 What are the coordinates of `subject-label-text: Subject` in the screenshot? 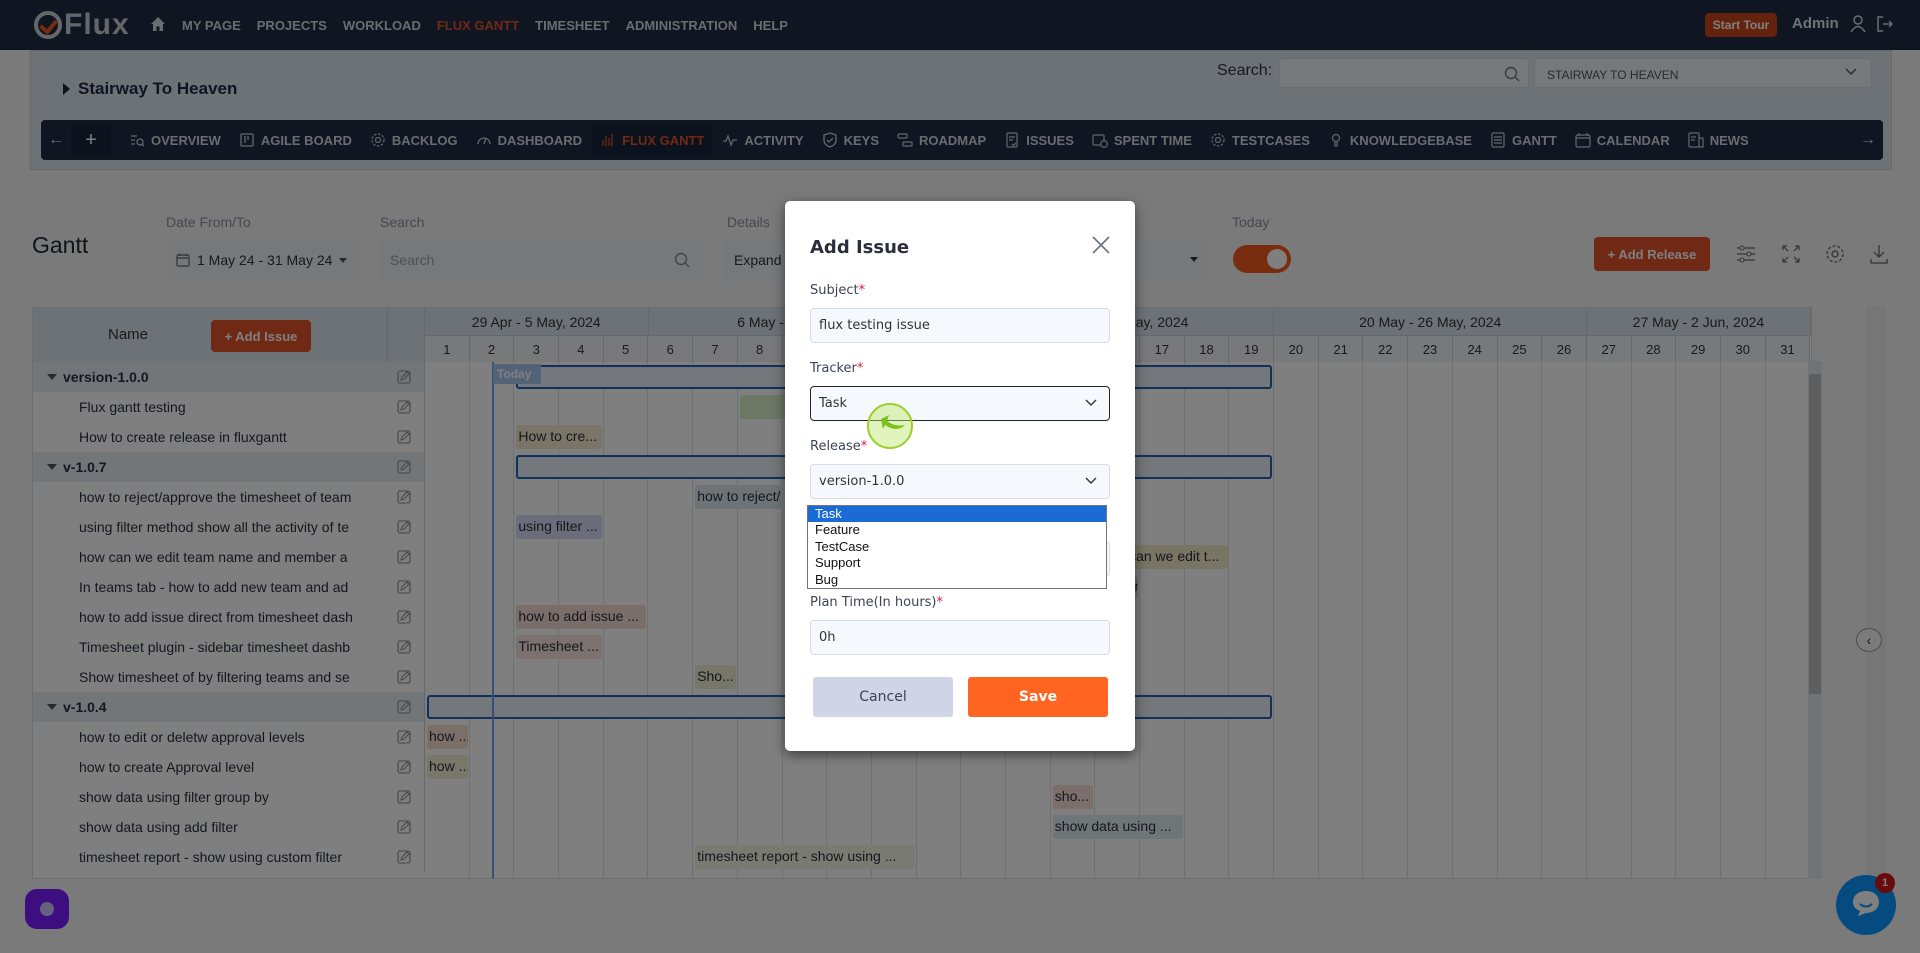 It's located at (834, 290).